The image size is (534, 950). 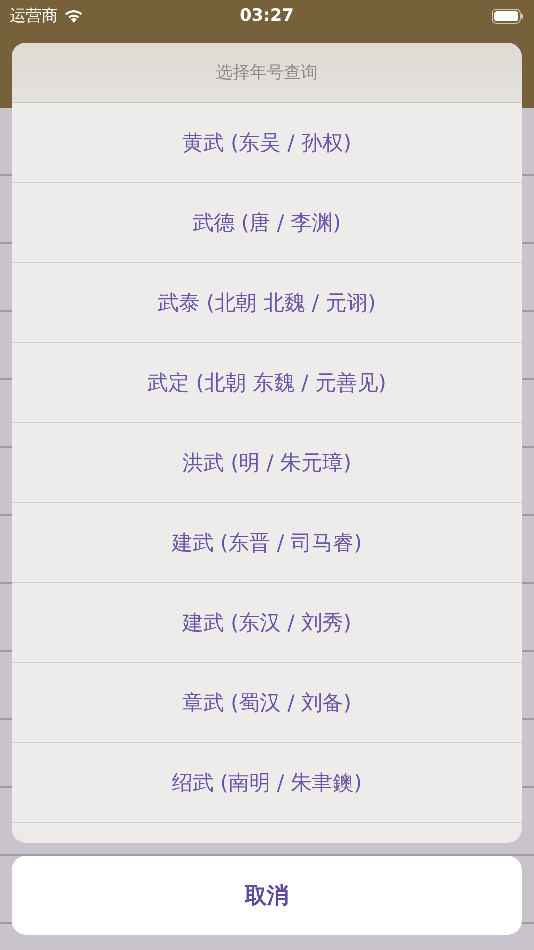 What do you see at coordinates (267, 895) in the screenshot?
I see `cancel-button: 取消` at bounding box center [267, 895].